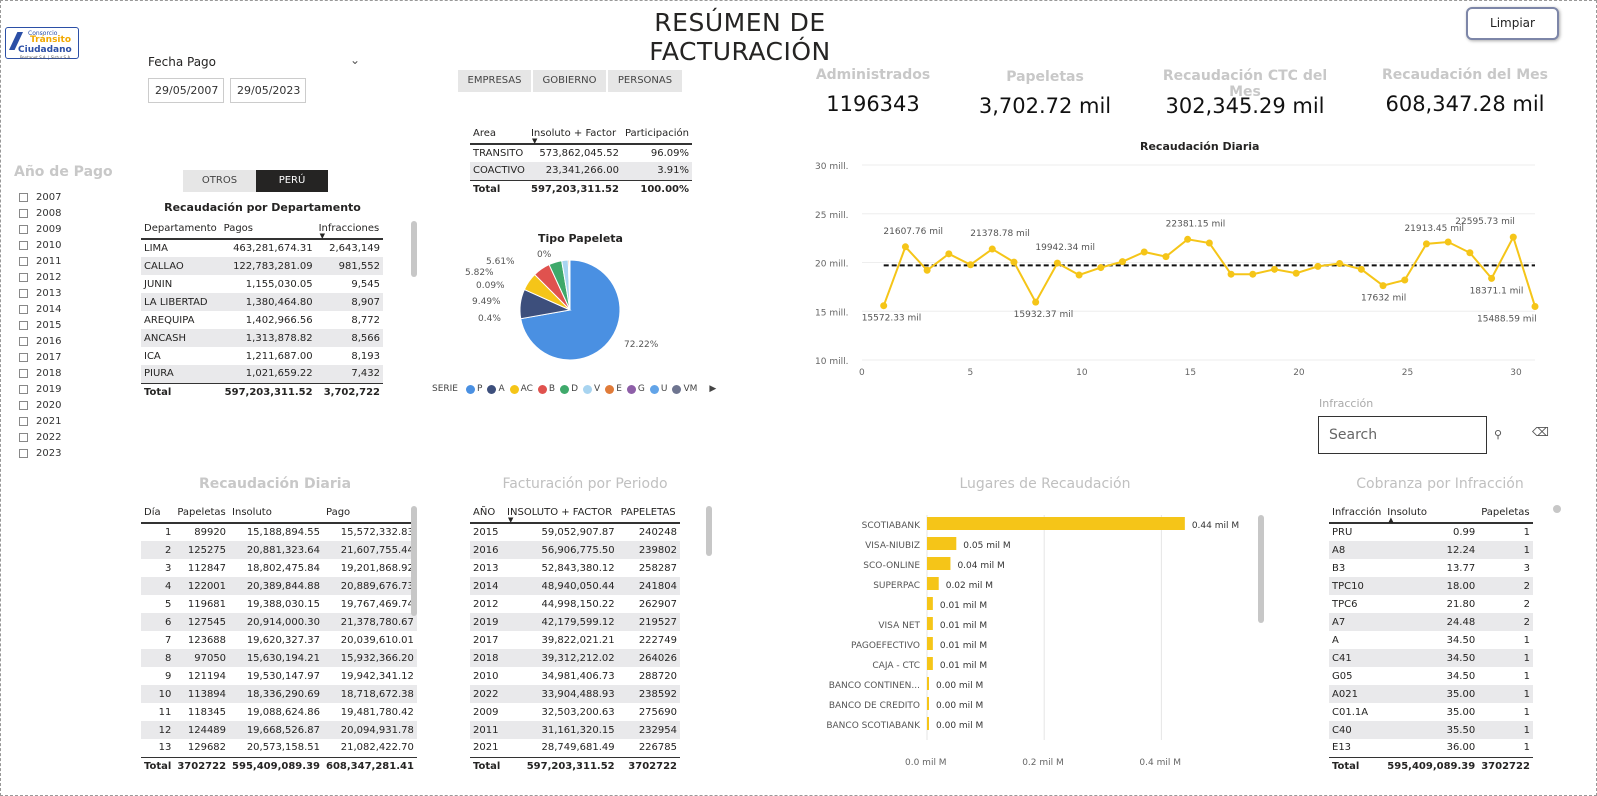 The image size is (1597, 796). I want to click on column-header: Pagos, so click(268, 229).